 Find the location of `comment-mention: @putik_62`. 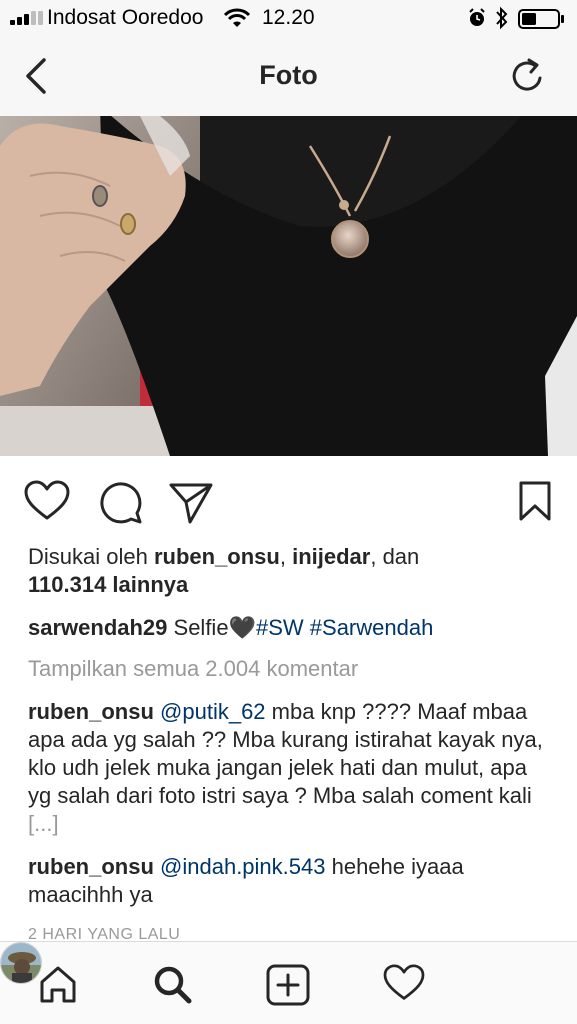

comment-mention: @putik_62 is located at coordinates (213, 711).